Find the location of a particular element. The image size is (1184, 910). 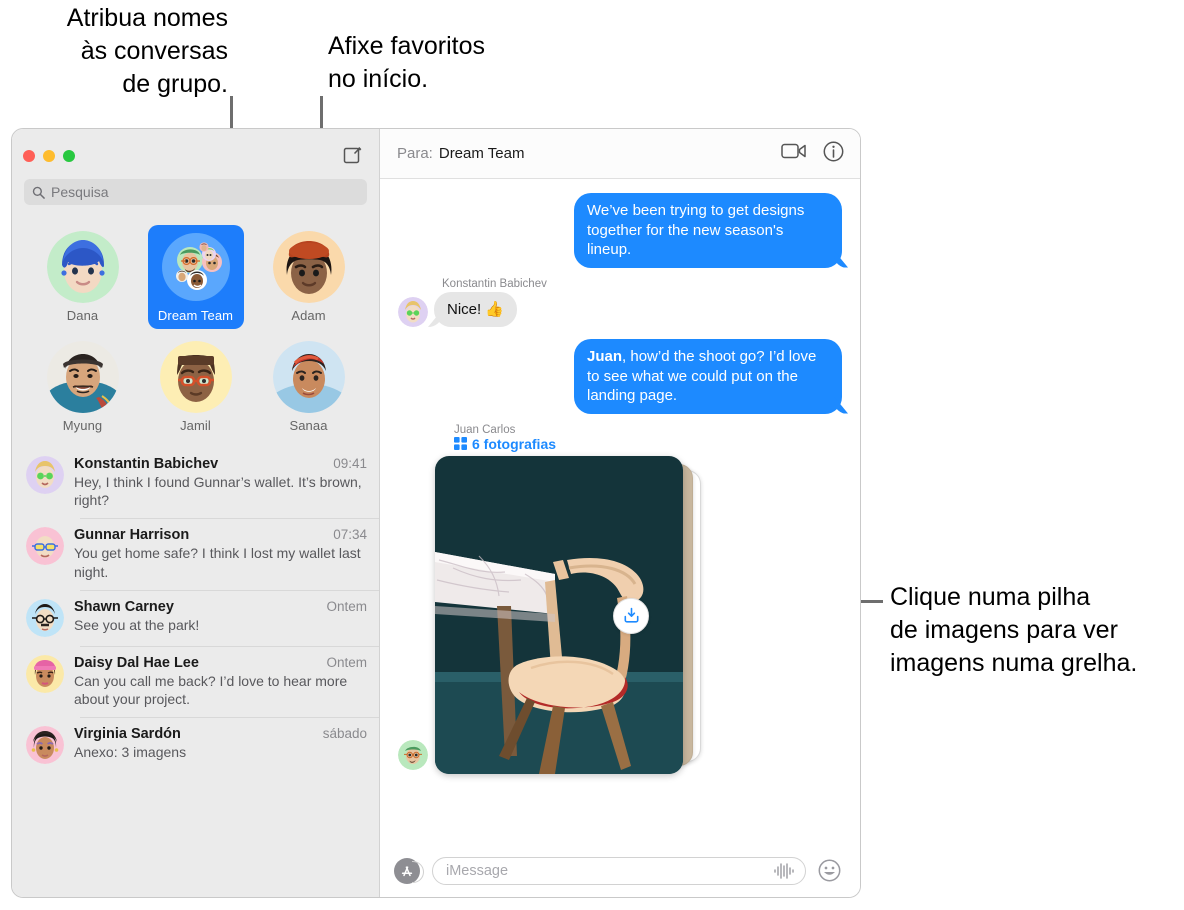

grid-2x2-icon is located at coordinates (460, 443).